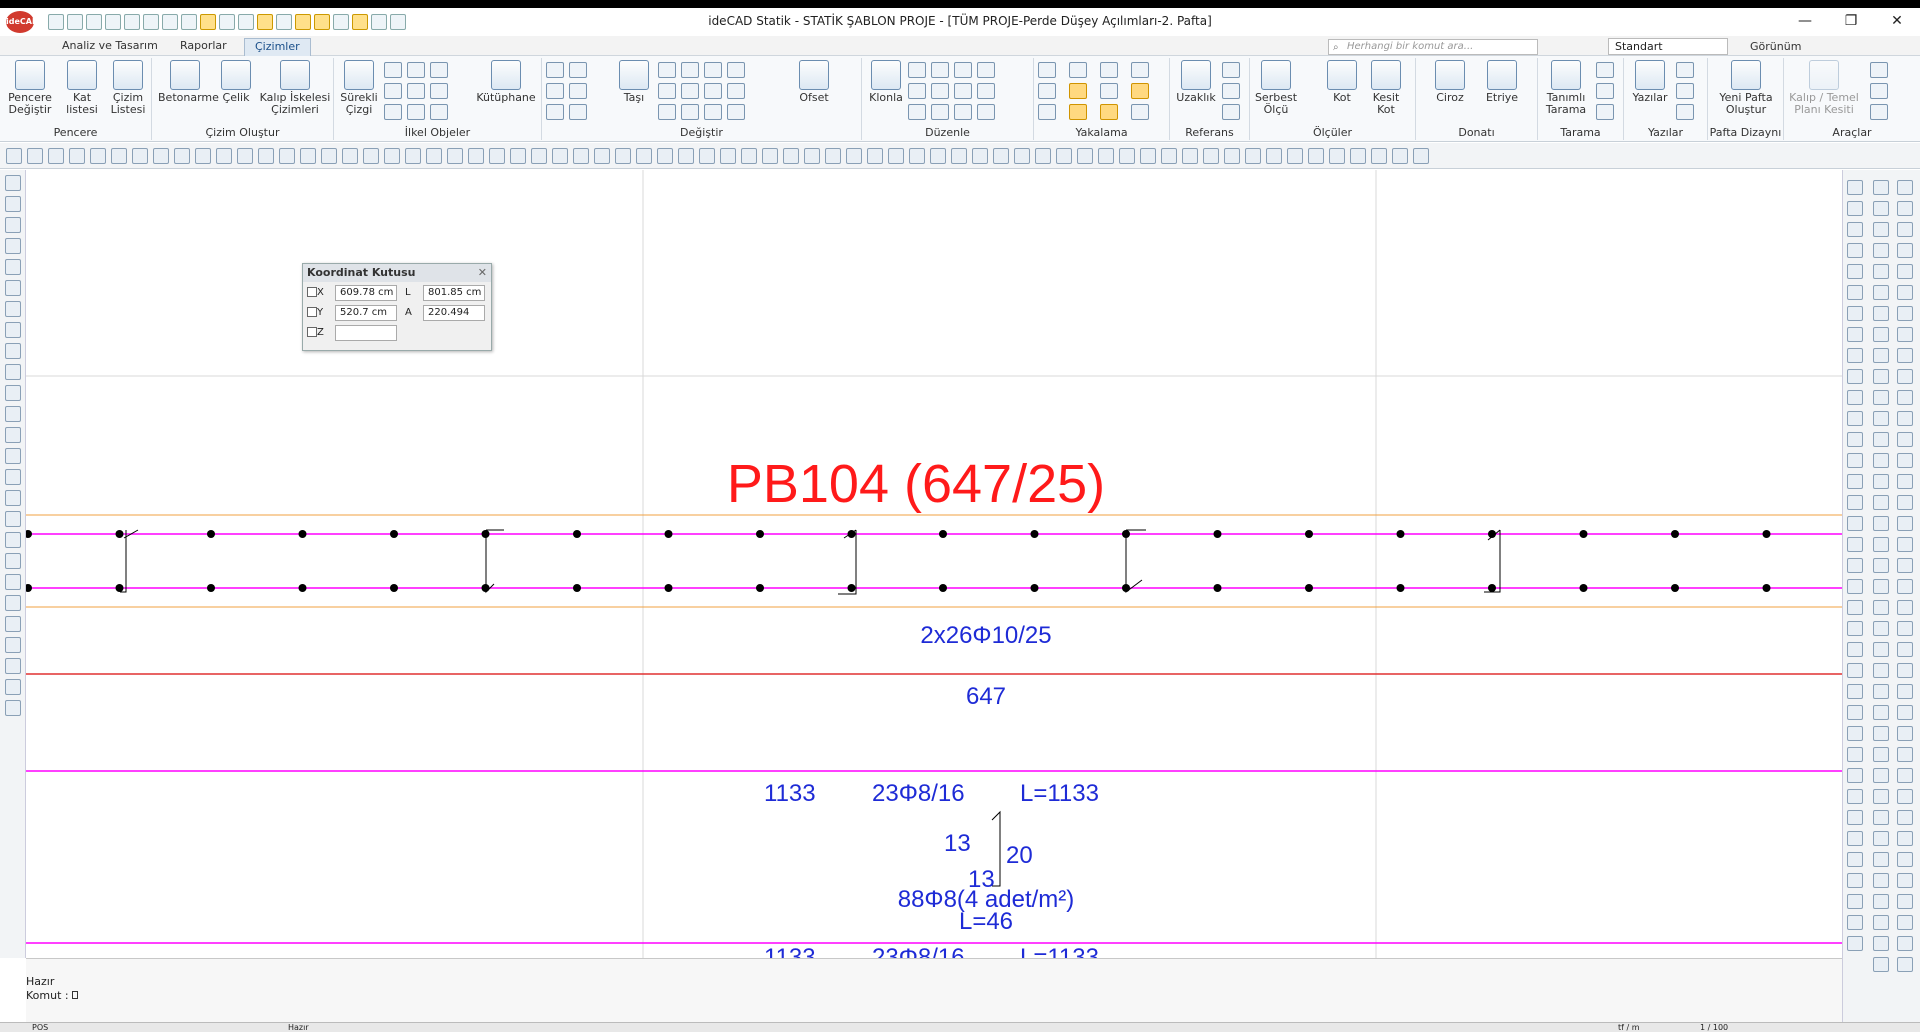 This screenshot has width=1920, height=1032. Describe the element at coordinates (1078, 70) in the screenshot. I see `snap-grid-icon` at that location.